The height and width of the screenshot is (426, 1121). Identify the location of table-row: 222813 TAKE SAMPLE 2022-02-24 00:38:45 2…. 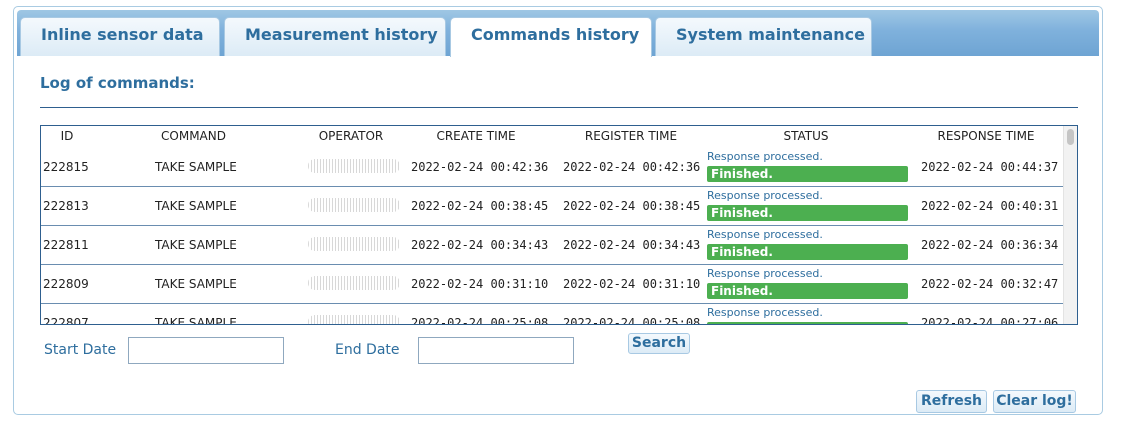
(552, 206).